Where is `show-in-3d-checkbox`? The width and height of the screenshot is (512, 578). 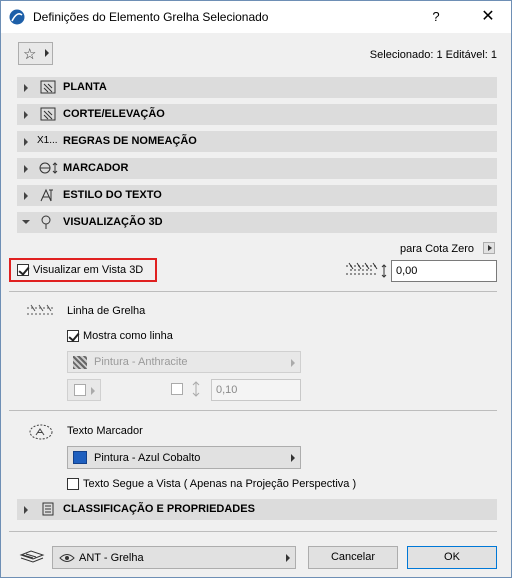 show-in-3d-checkbox is located at coordinates (23, 270).